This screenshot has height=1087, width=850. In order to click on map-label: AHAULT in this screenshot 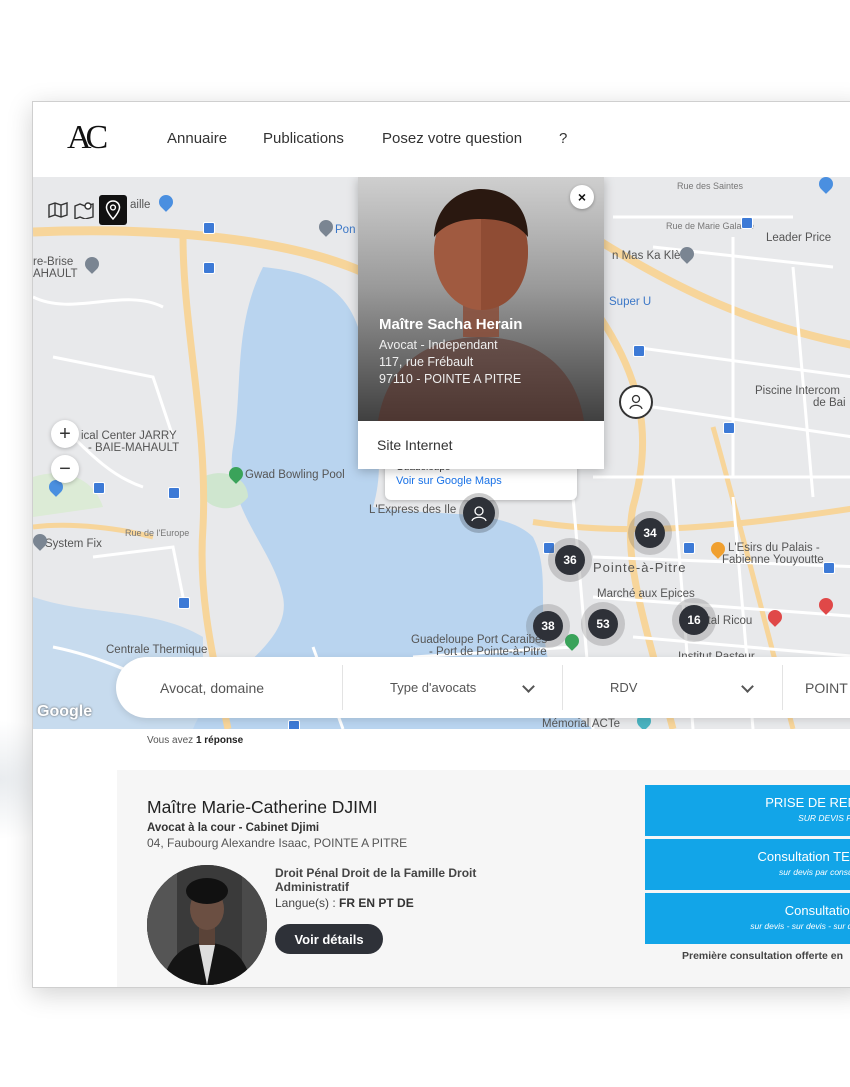, I will do `click(55, 274)`.